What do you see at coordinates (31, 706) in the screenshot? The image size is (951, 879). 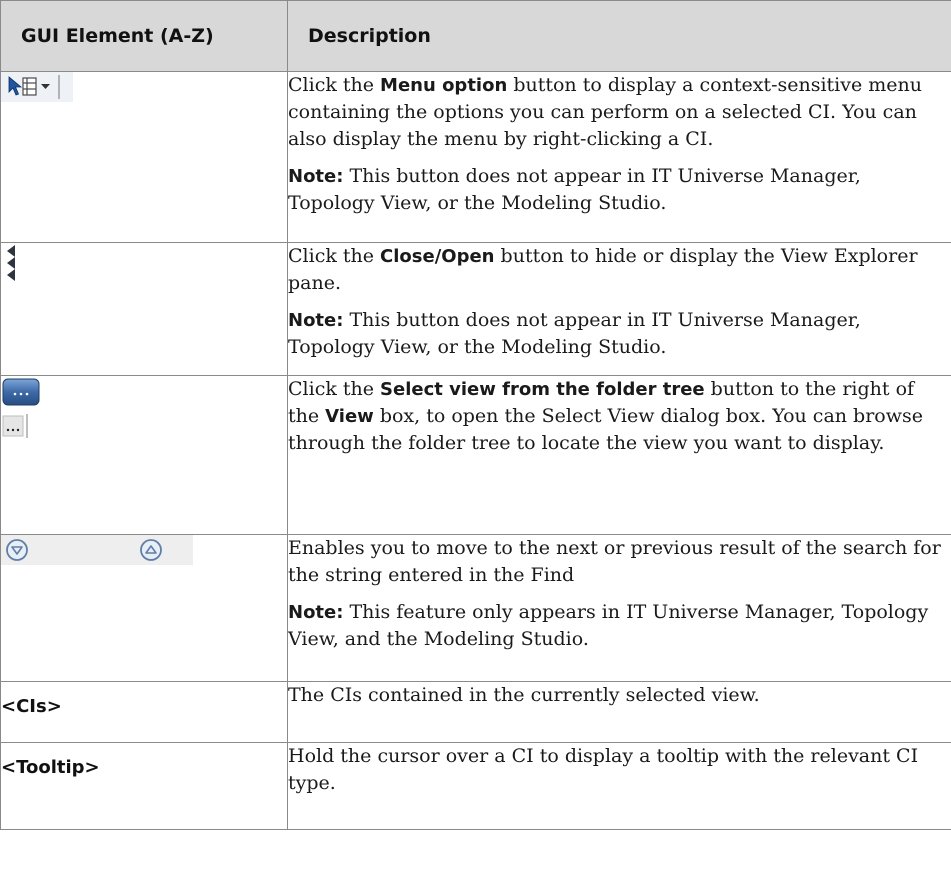 I see `element-name: <CIs>` at bounding box center [31, 706].